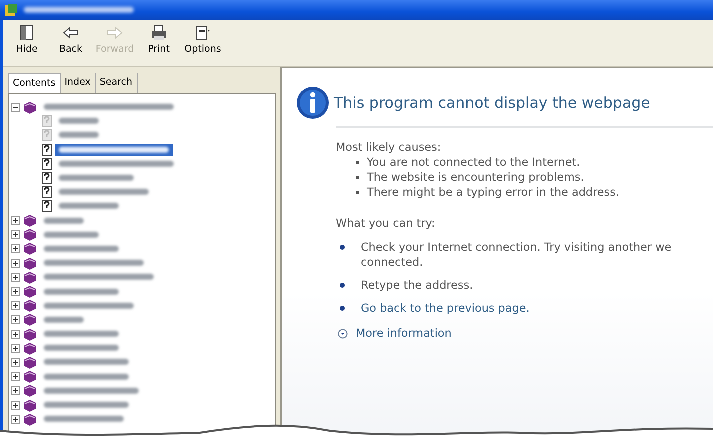 The width and height of the screenshot is (713, 443). I want to click on left-arrow-icon, so click(71, 33).